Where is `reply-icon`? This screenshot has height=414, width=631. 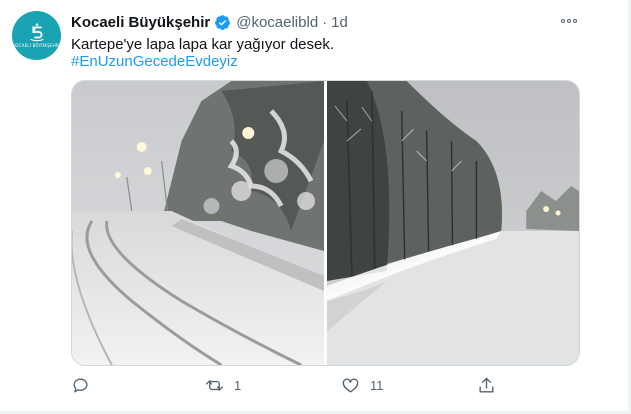 reply-icon is located at coordinates (80, 385).